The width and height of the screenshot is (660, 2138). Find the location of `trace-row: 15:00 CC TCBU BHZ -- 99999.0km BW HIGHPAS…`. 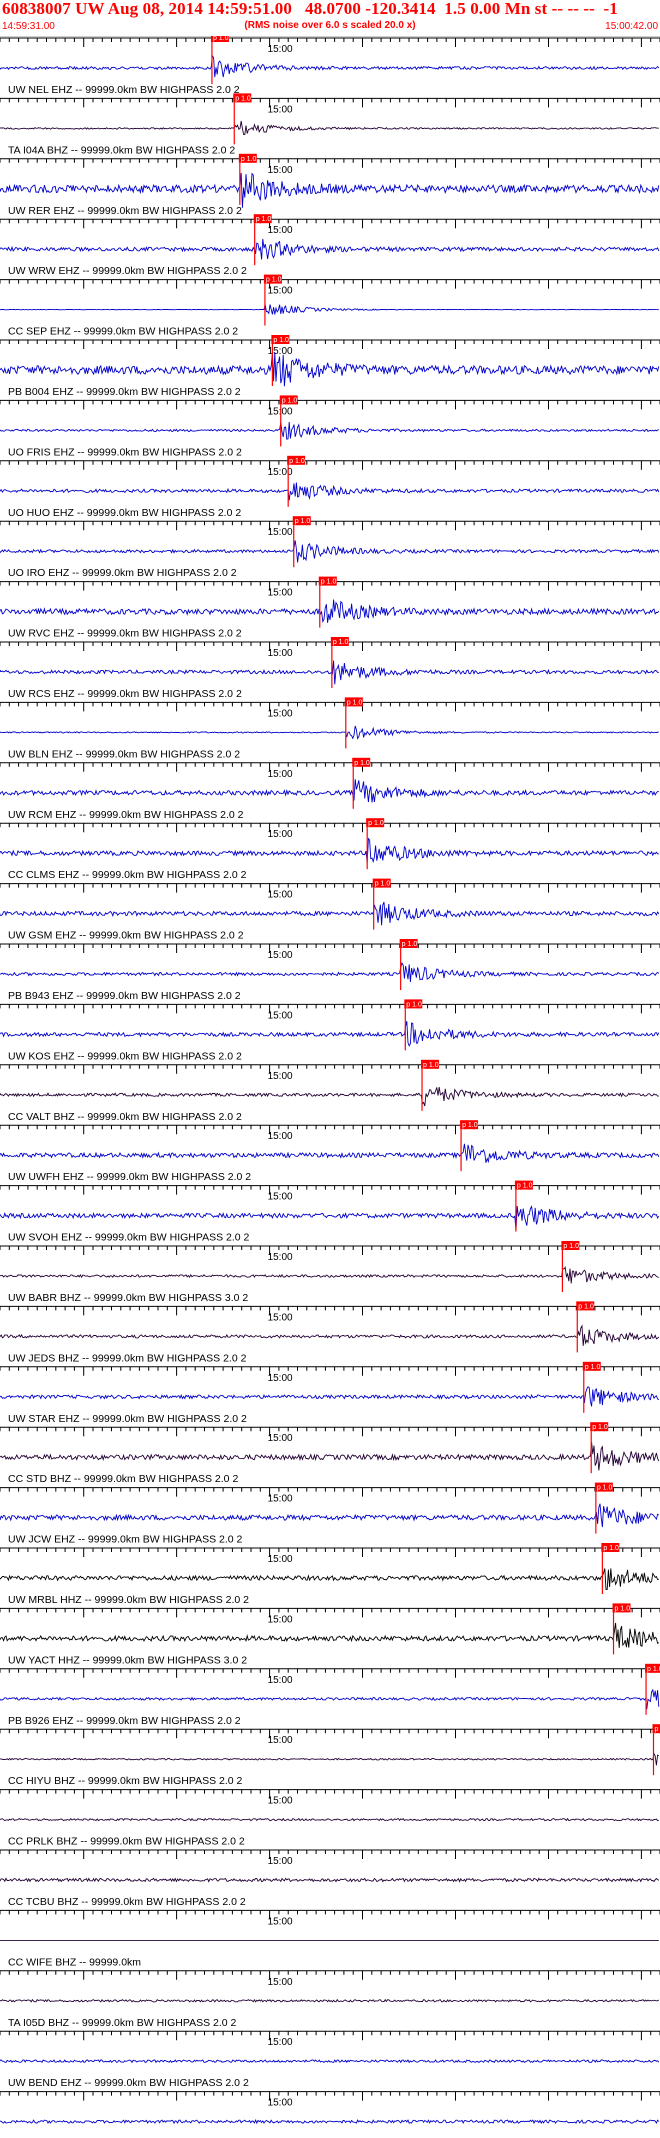

trace-row: 15:00 CC TCBU BHZ -- 99999.0km BW HIGHPAS… is located at coordinates (330, 1878).